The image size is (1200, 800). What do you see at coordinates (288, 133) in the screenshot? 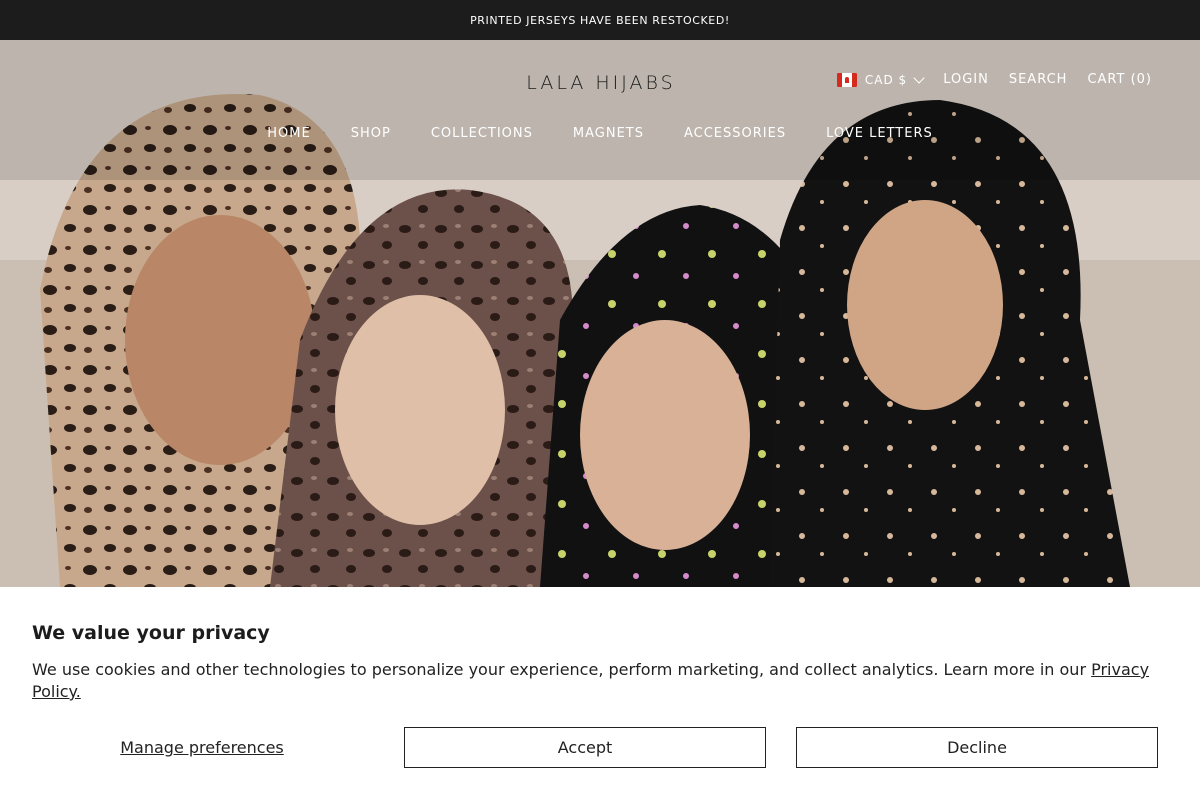
I see `nav-item-home: HOME` at bounding box center [288, 133].